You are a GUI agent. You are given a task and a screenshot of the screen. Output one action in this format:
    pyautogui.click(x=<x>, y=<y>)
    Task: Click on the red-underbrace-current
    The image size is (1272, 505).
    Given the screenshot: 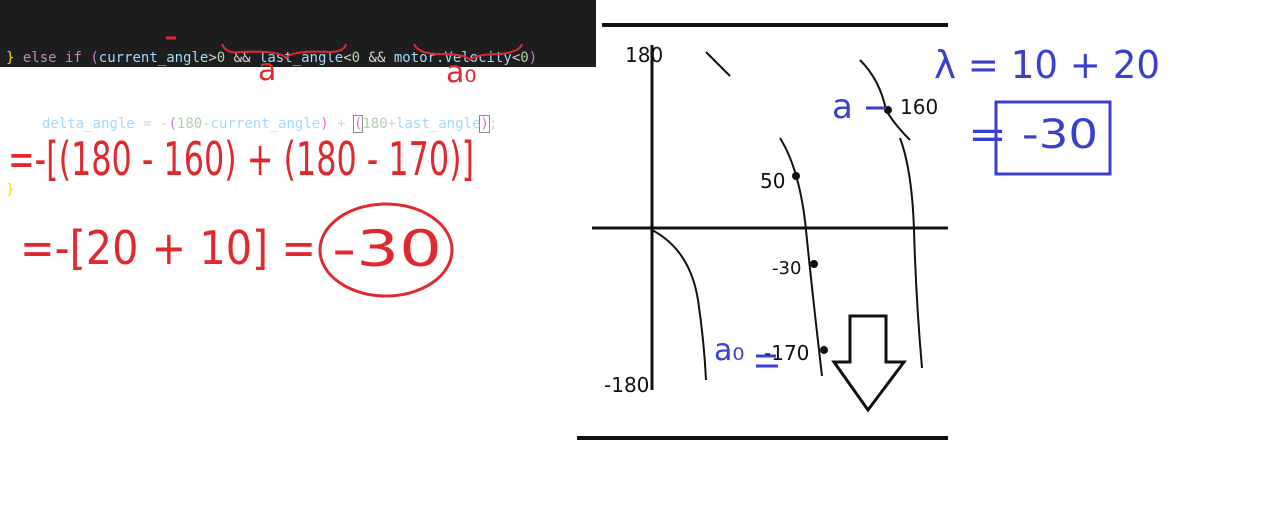 What is the action you would take?
    pyautogui.click(x=284, y=51)
    